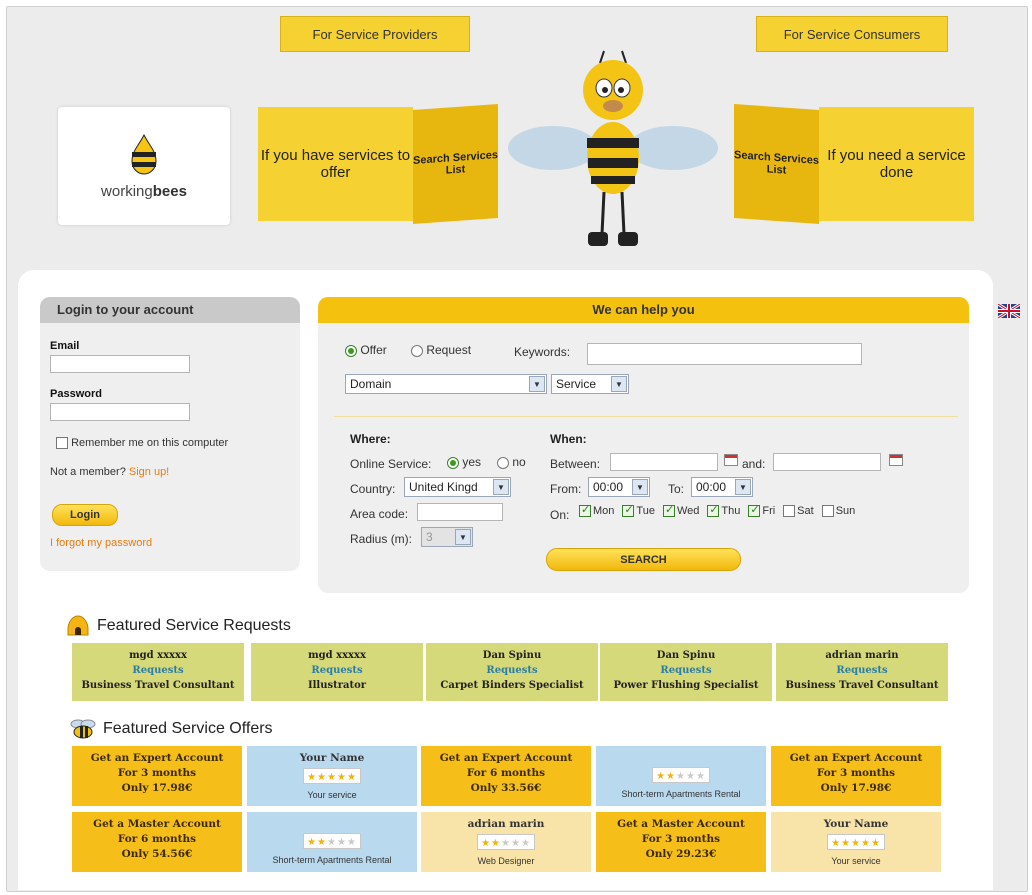 The image size is (1032, 895). Describe the element at coordinates (856, 758) in the screenshot. I see `promo-line: Get an Expert Account` at that location.